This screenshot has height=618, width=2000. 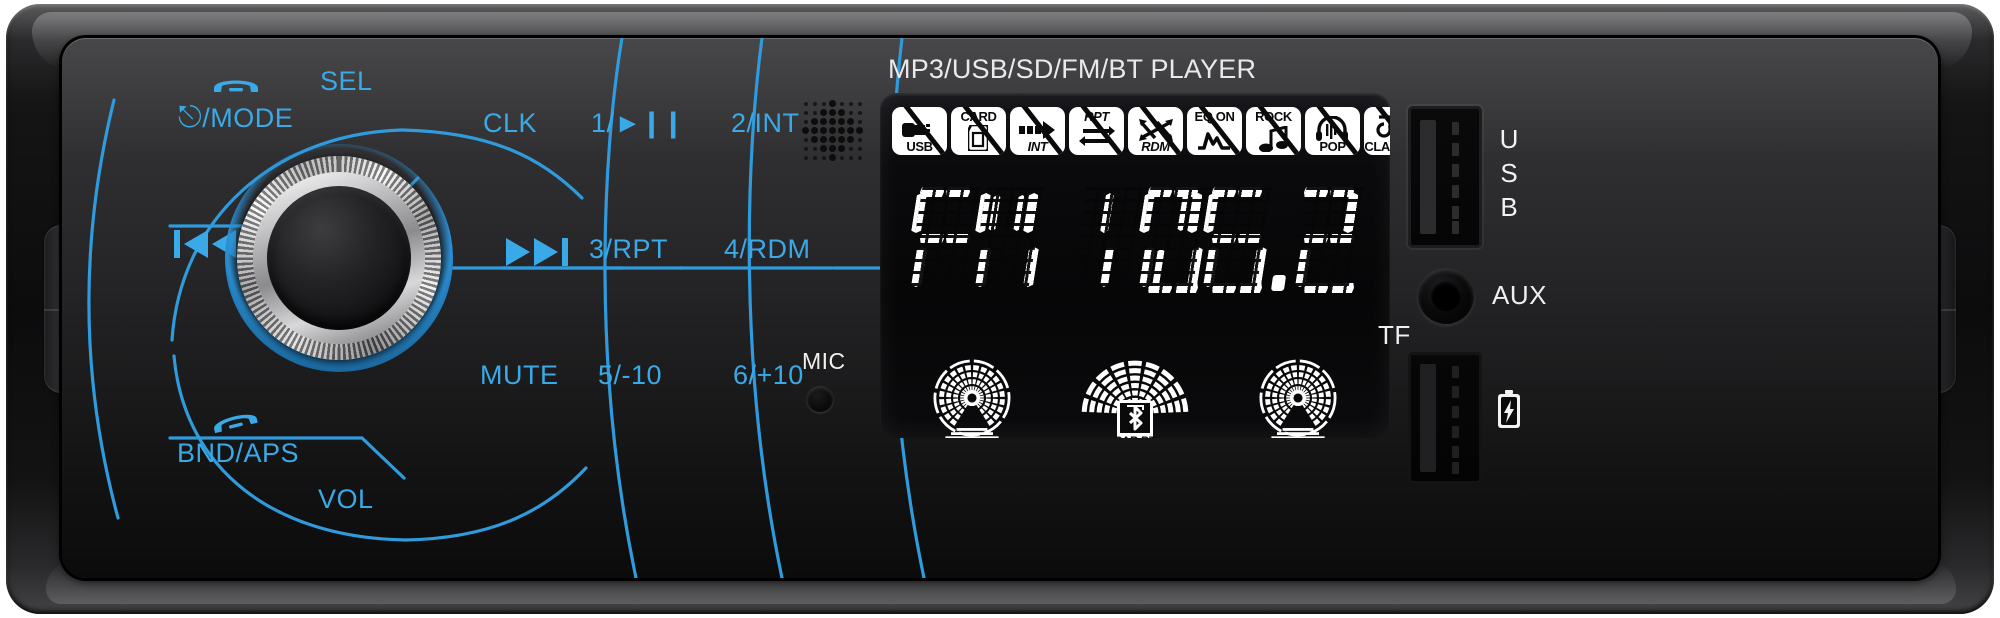 What do you see at coordinates (236, 424) in the screenshot?
I see `phone-hangup-icon` at bounding box center [236, 424].